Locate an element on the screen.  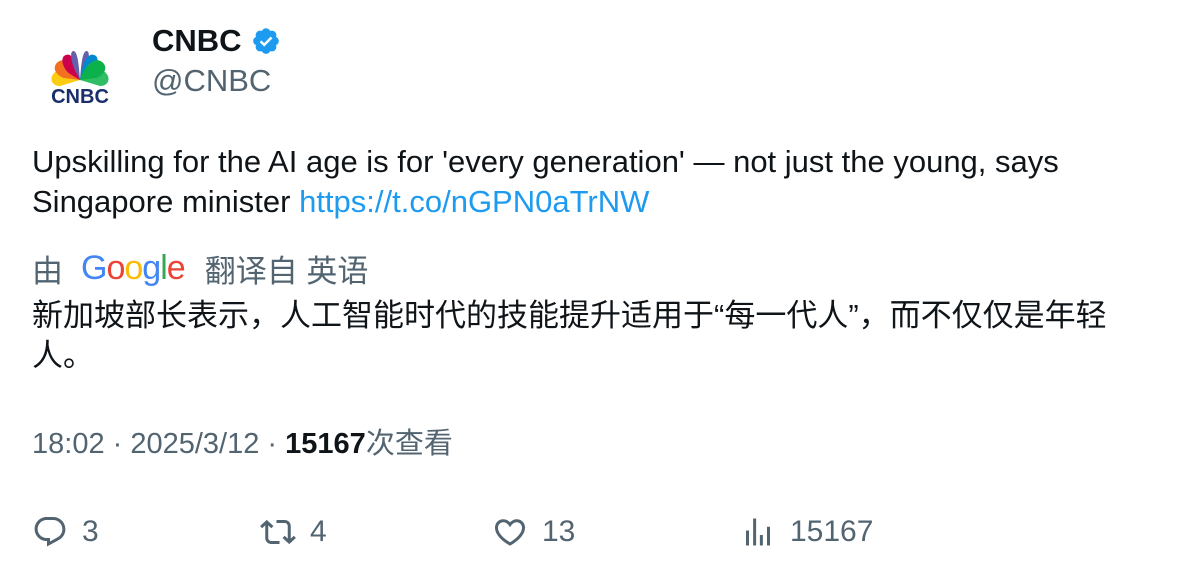
author-name: CNBC is located at coordinates (216, 41).